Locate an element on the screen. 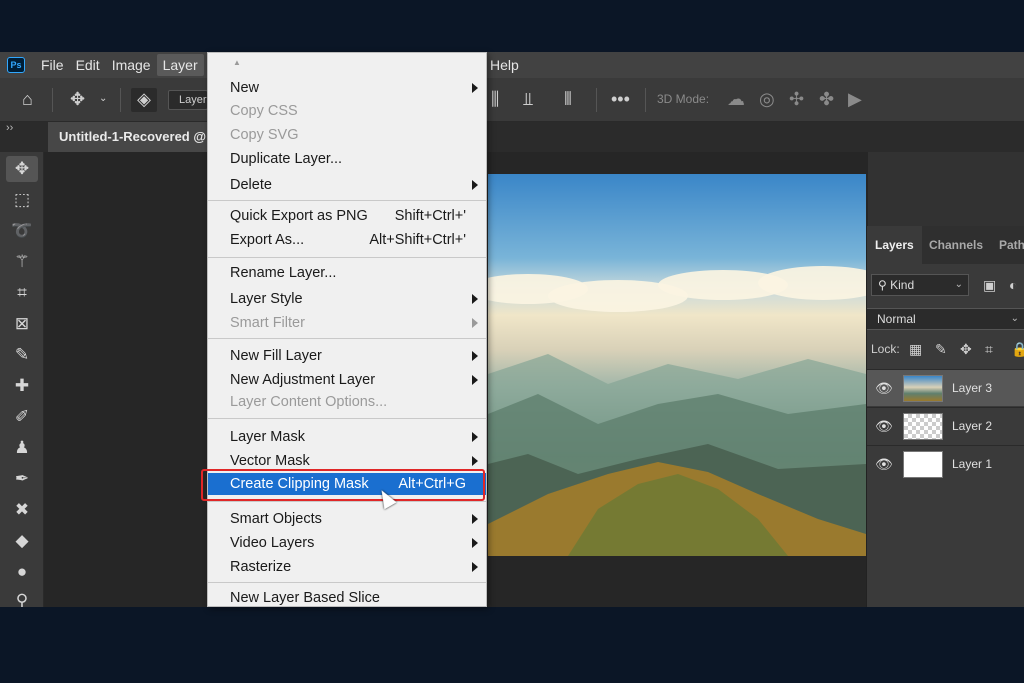  3d-camera-icon: ▶ is located at coordinates (855, 99).